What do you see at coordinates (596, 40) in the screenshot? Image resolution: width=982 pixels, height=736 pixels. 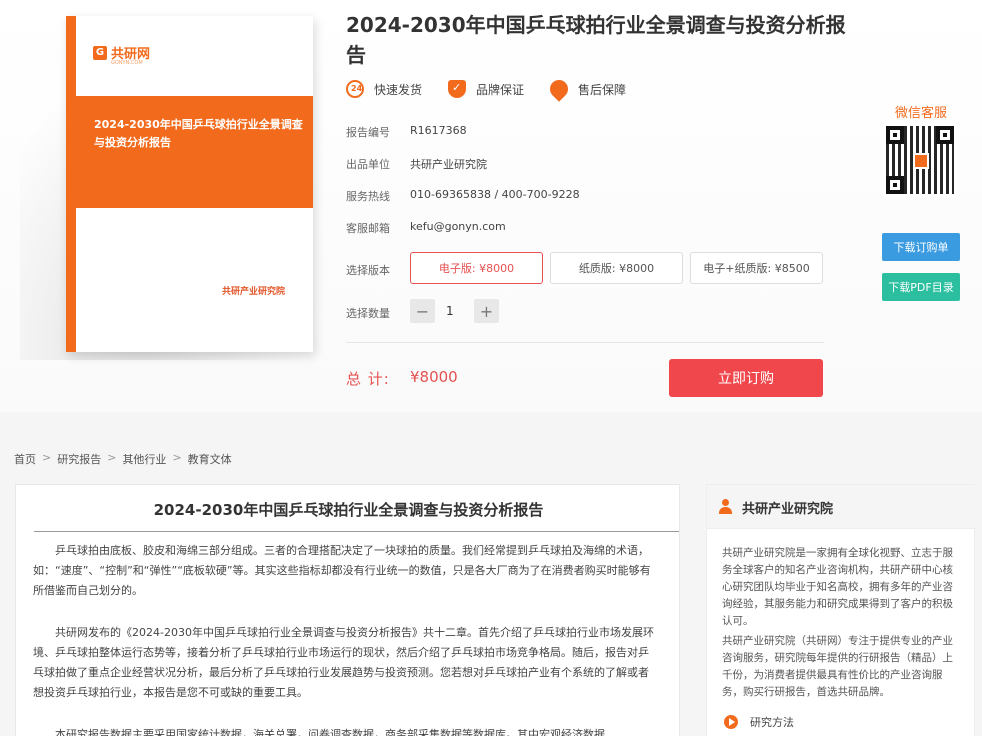 I see `product-title: 2024-2030年中国乒乓球拍行业全景调查与投资分析报告` at bounding box center [596, 40].